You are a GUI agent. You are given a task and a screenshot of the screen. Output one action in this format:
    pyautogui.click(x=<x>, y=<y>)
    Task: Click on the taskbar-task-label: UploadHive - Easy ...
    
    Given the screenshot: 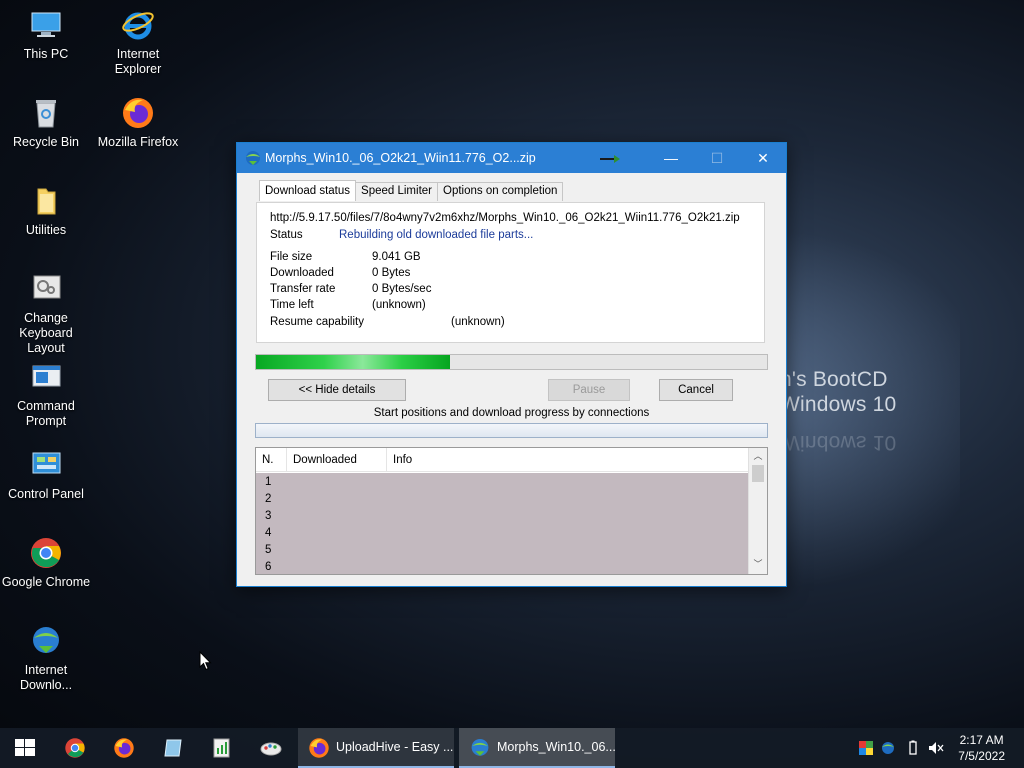 What is the action you would take?
    pyautogui.click(x=395, y=747)
    